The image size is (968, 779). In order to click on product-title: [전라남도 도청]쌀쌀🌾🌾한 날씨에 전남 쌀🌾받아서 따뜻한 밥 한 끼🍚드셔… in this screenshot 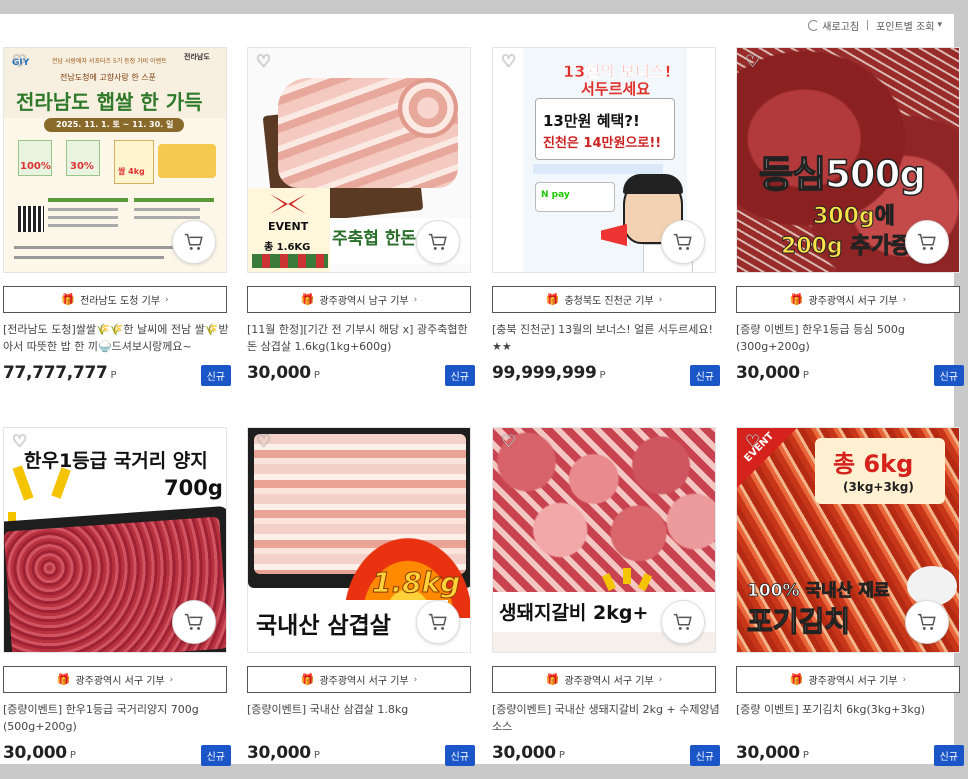, I will do `click(117, 339)`.